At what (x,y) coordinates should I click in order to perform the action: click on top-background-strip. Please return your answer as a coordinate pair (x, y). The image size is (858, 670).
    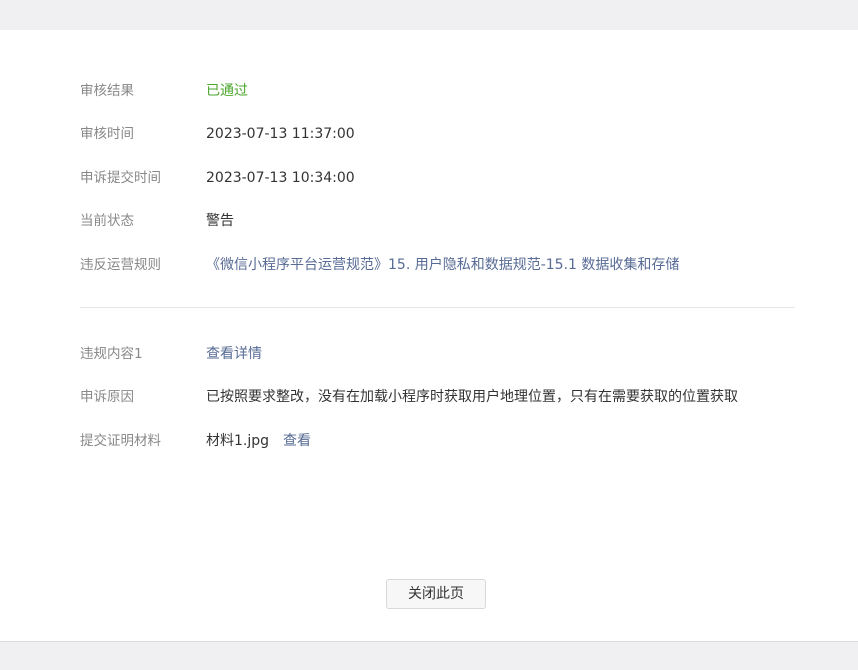
    Looking at the image, I should click on (429, 15).